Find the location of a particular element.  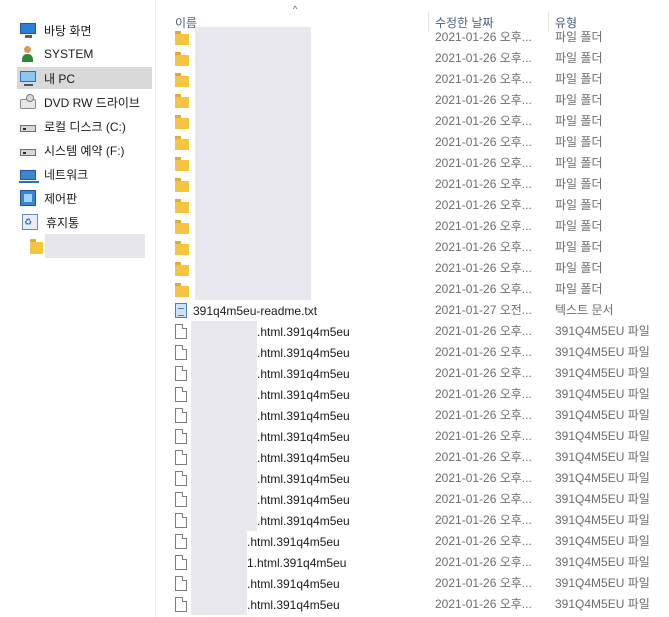

nav-item-recycle-bin: 휴지통 is located at coordinates (84, 222).